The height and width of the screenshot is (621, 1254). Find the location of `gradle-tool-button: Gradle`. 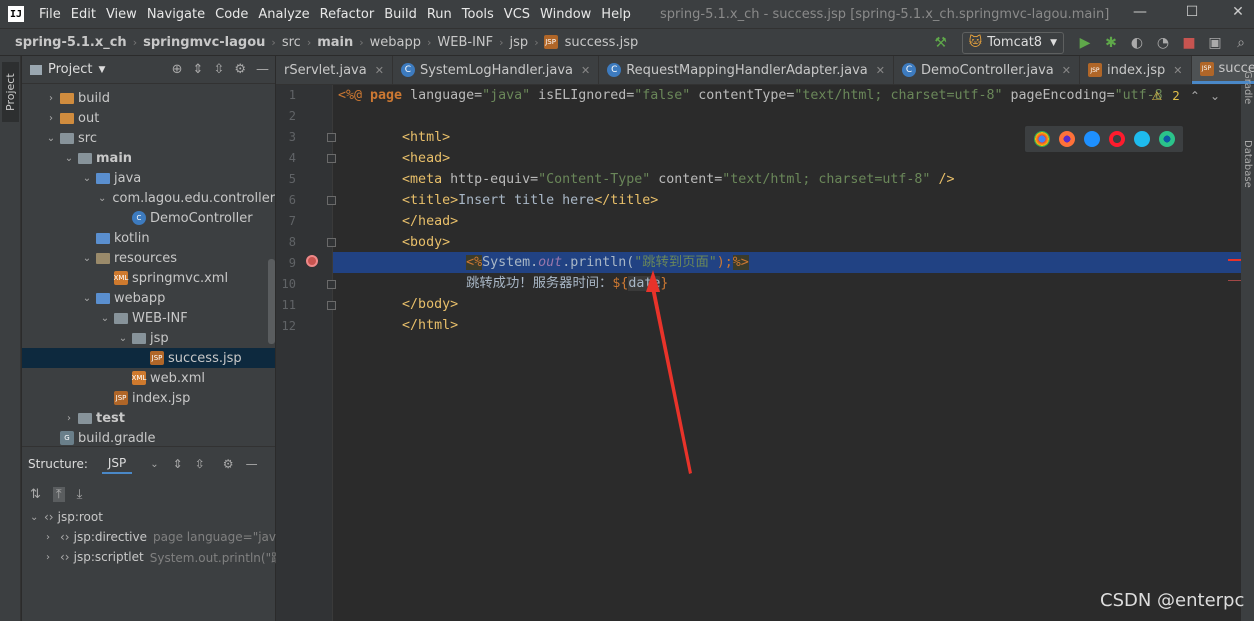

gradle-tool-button: Gradle is located at coordinates (1247, 87).